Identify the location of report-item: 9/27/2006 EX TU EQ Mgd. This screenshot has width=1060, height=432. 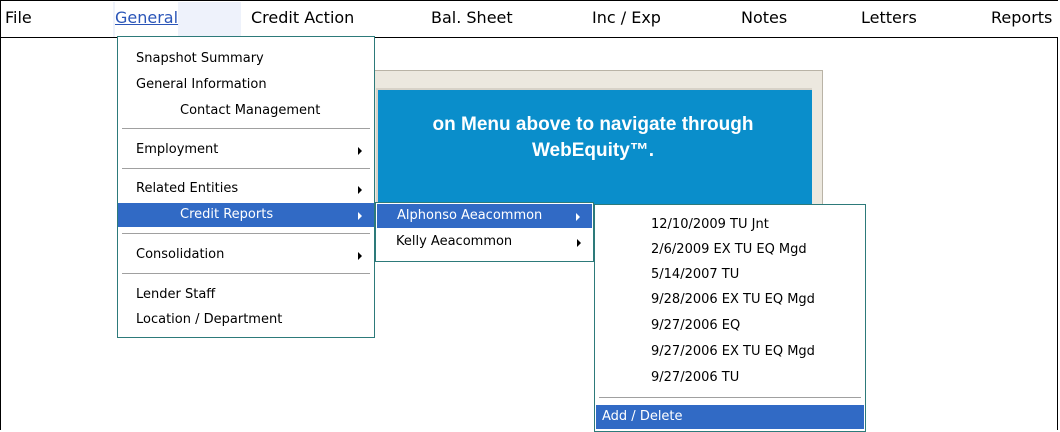
(730, 352).